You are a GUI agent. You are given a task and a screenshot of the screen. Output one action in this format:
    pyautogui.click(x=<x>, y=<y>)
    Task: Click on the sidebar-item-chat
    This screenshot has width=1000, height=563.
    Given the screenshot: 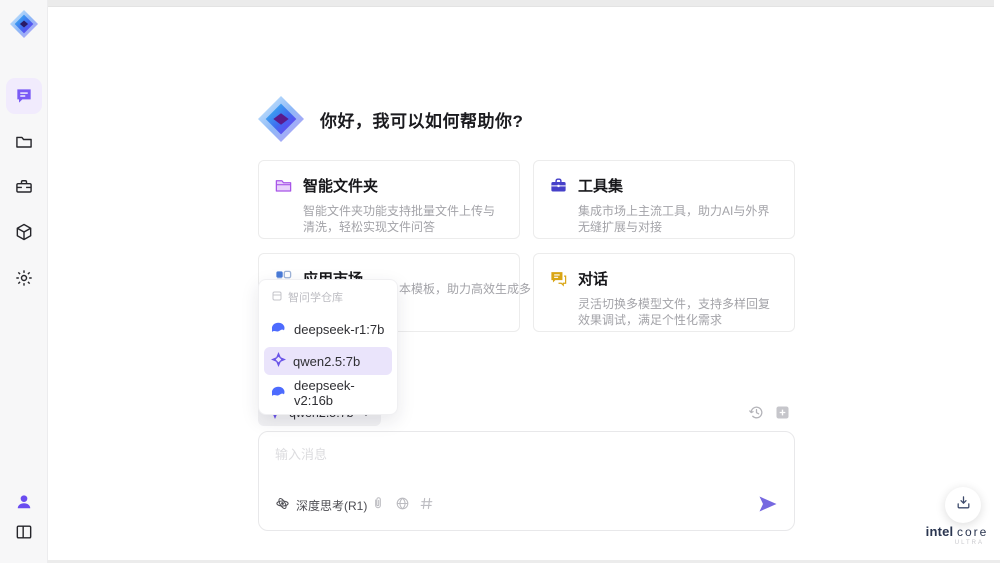 What is the action you would take?
    pyautogui.click(x=24, y=96)
    